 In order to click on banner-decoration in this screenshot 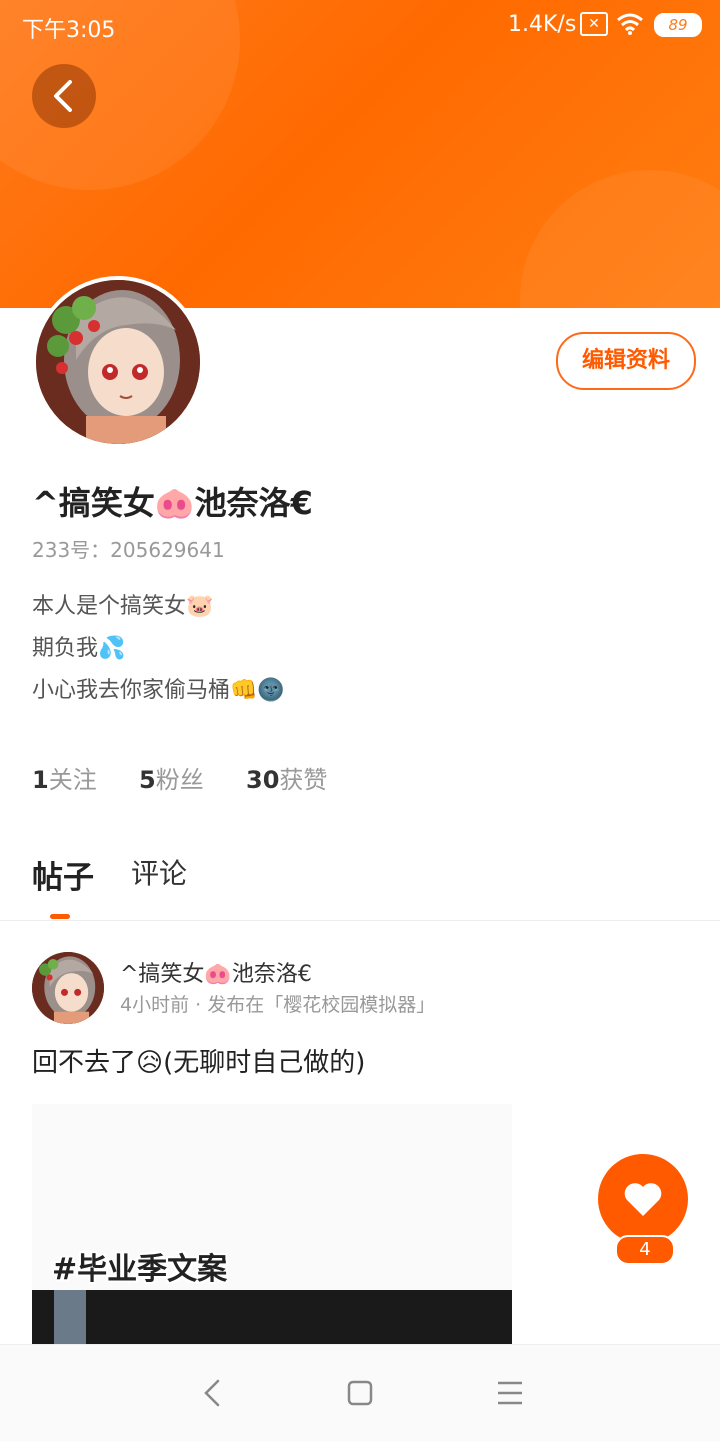, I will do `click(620, 239)`.